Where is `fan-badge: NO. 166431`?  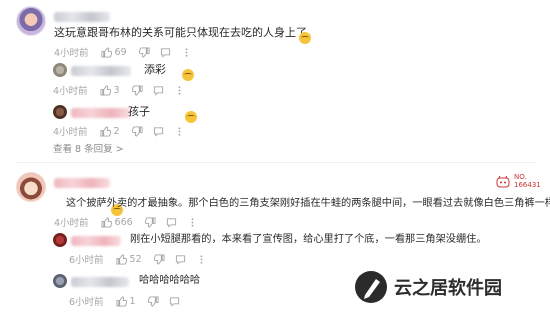 fan-badge: NO. 166431 is located at coordinates (518, 181).